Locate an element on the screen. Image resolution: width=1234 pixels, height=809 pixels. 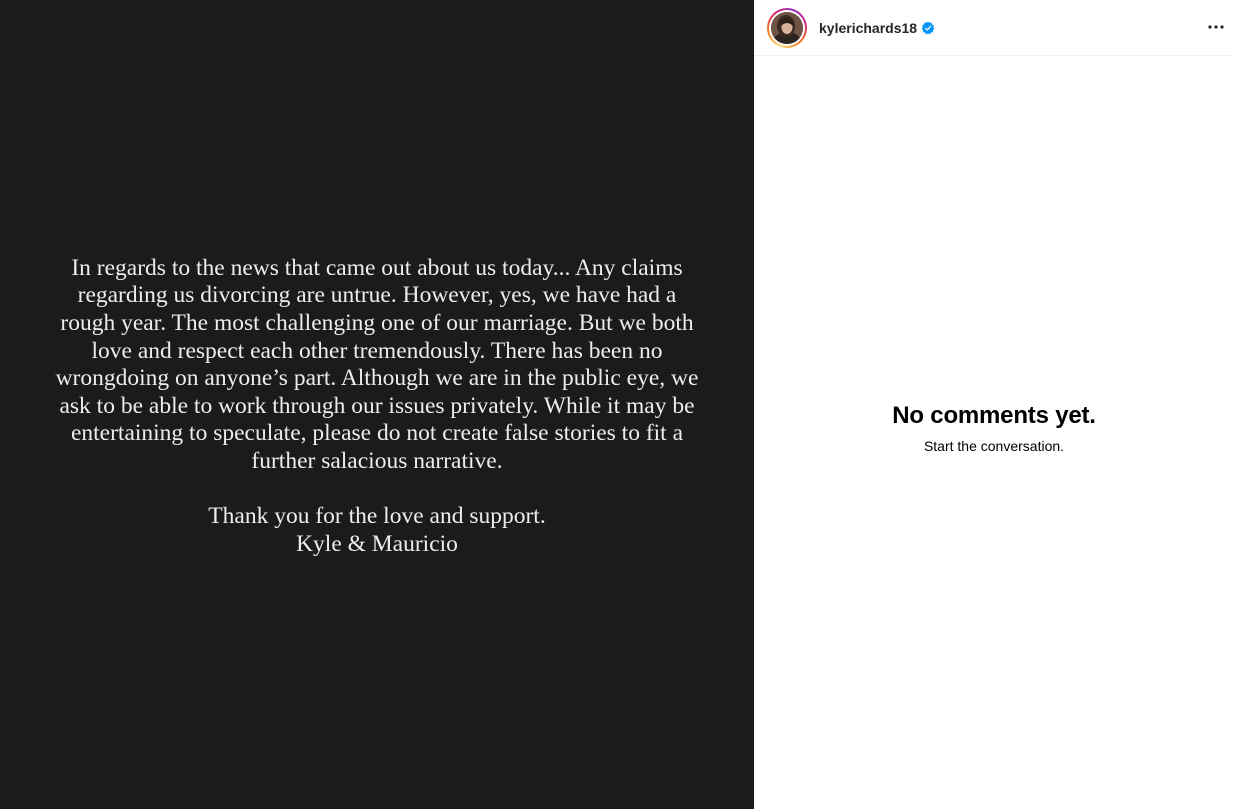
signature-line: Kyle & Mauricio is located at coordinates (377, 543).